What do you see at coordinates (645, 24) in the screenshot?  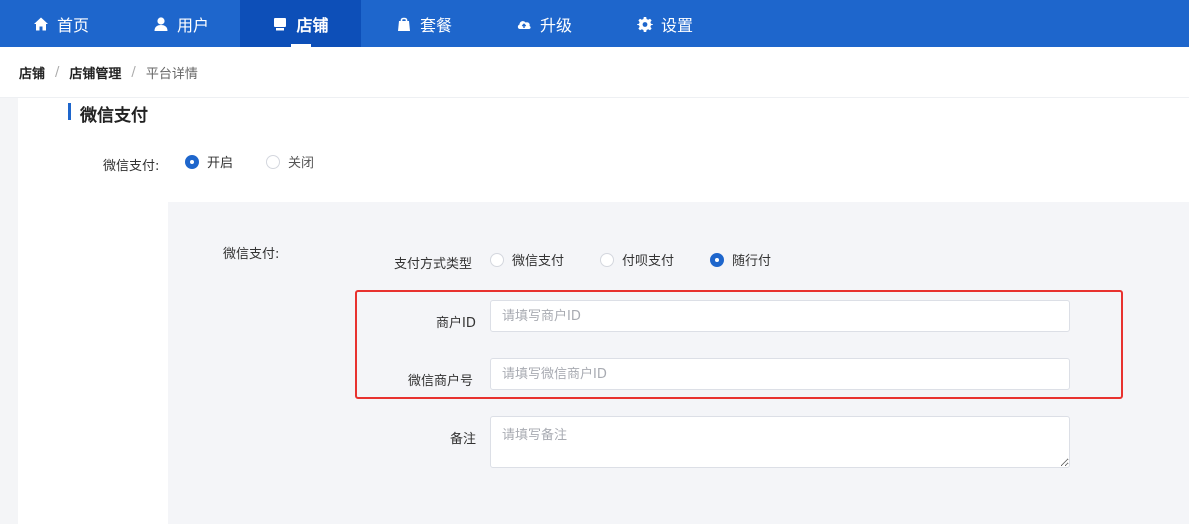 I see `gear-icon` at bounding box center [645, 24].